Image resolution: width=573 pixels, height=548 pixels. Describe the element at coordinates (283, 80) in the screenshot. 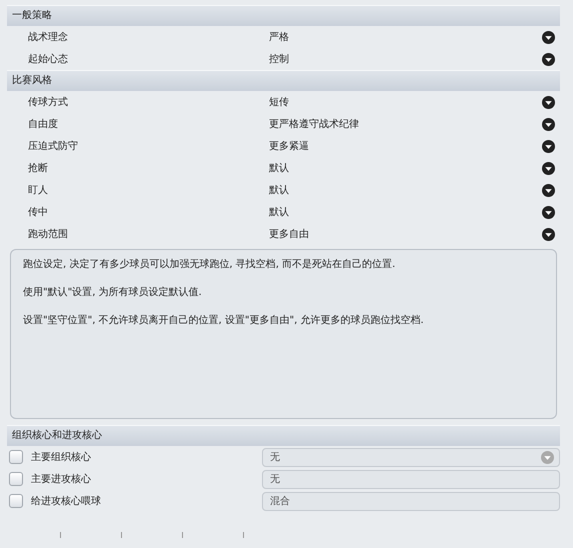

I see `section-header: 比赛风格` at that location.